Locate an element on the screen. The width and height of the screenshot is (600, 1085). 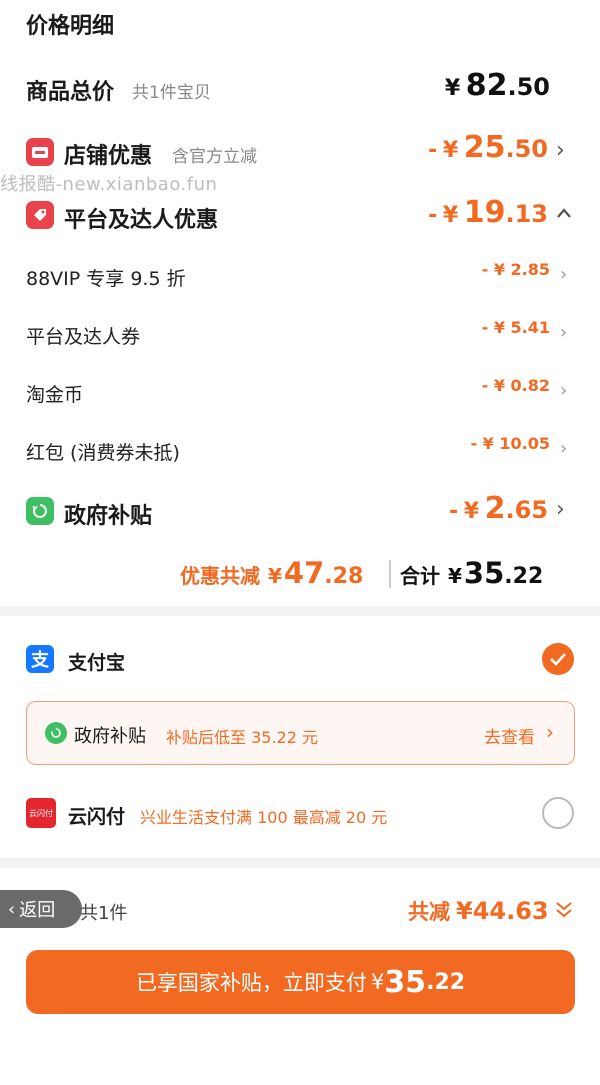
gov-subsidy-price: - ¥ 2.65 is located at coordinates (498, 508).